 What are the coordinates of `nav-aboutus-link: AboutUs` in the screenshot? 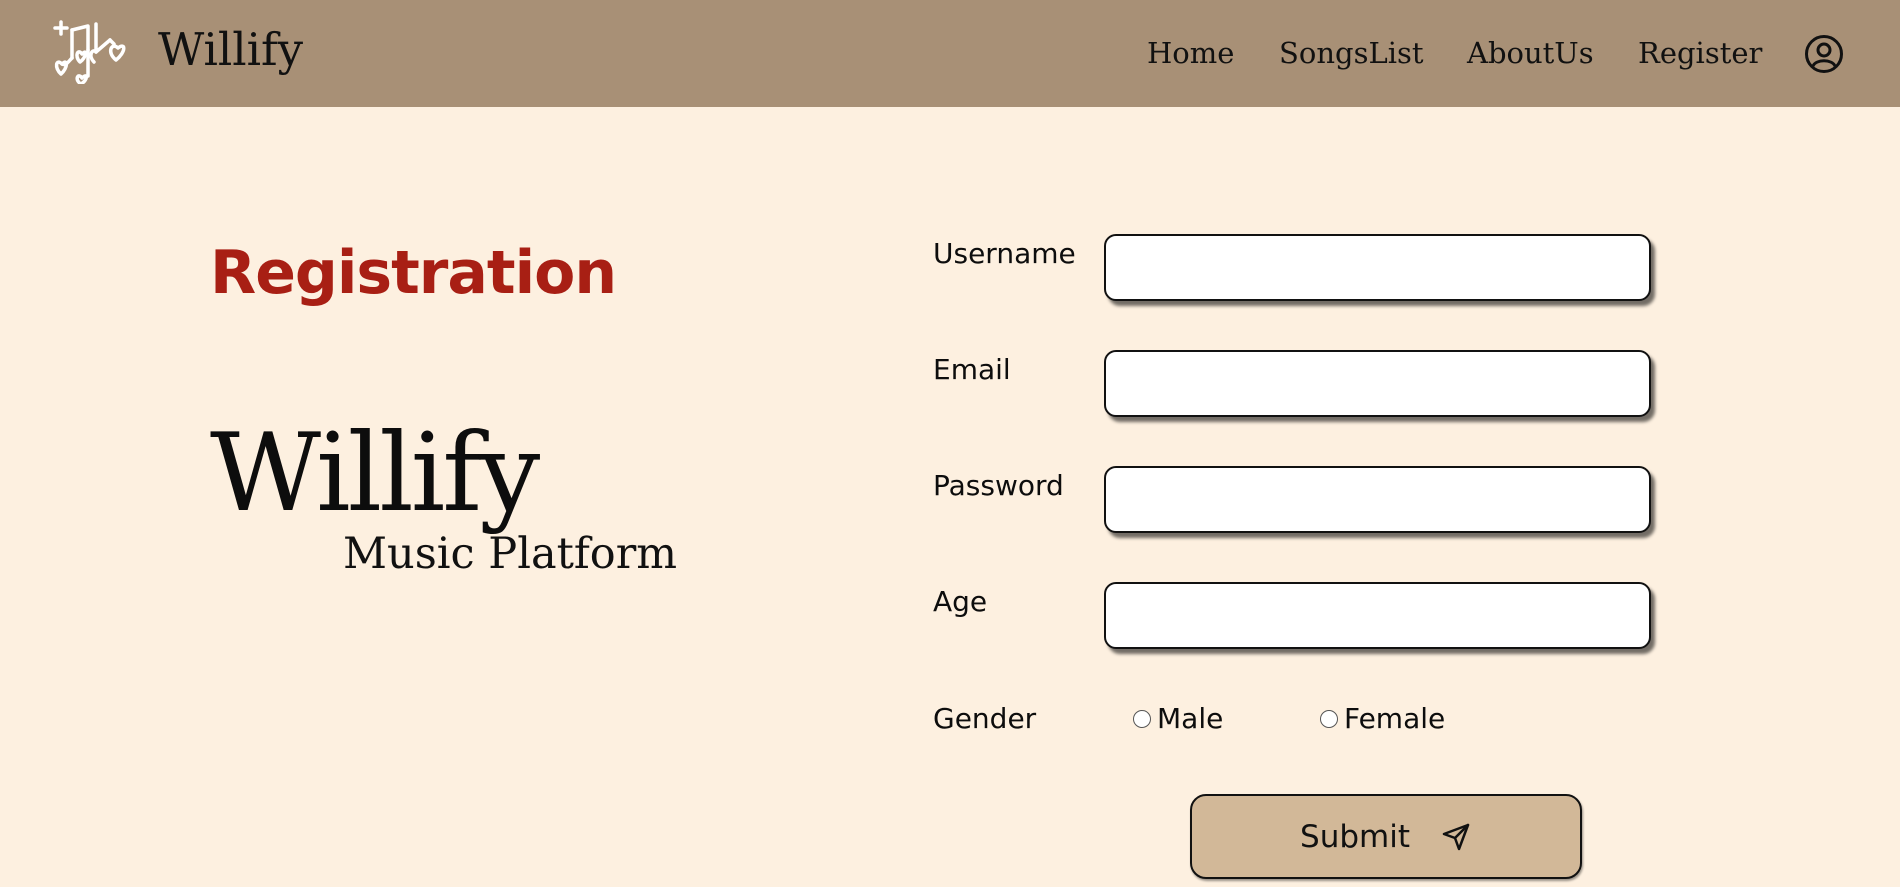 It's located at (1530, 53).